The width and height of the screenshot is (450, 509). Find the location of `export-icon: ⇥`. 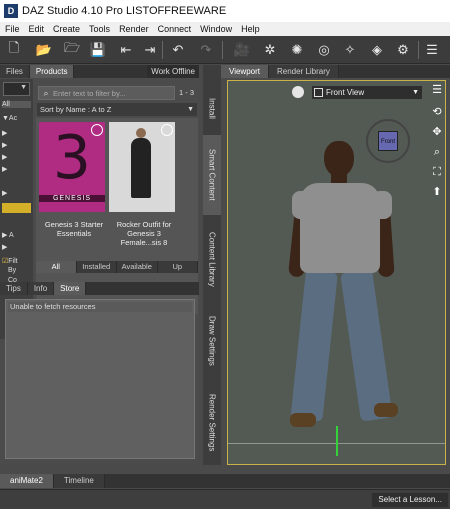

export-icon: ⇥ is located at coordinates (150, 50).